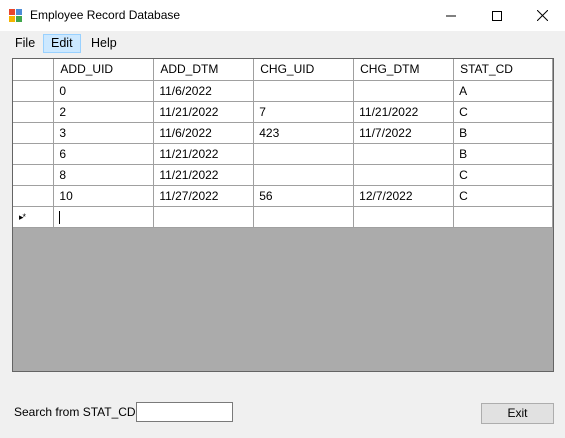  I want to click on column-header-add-uid: ADD_UID, so click(104, 70).